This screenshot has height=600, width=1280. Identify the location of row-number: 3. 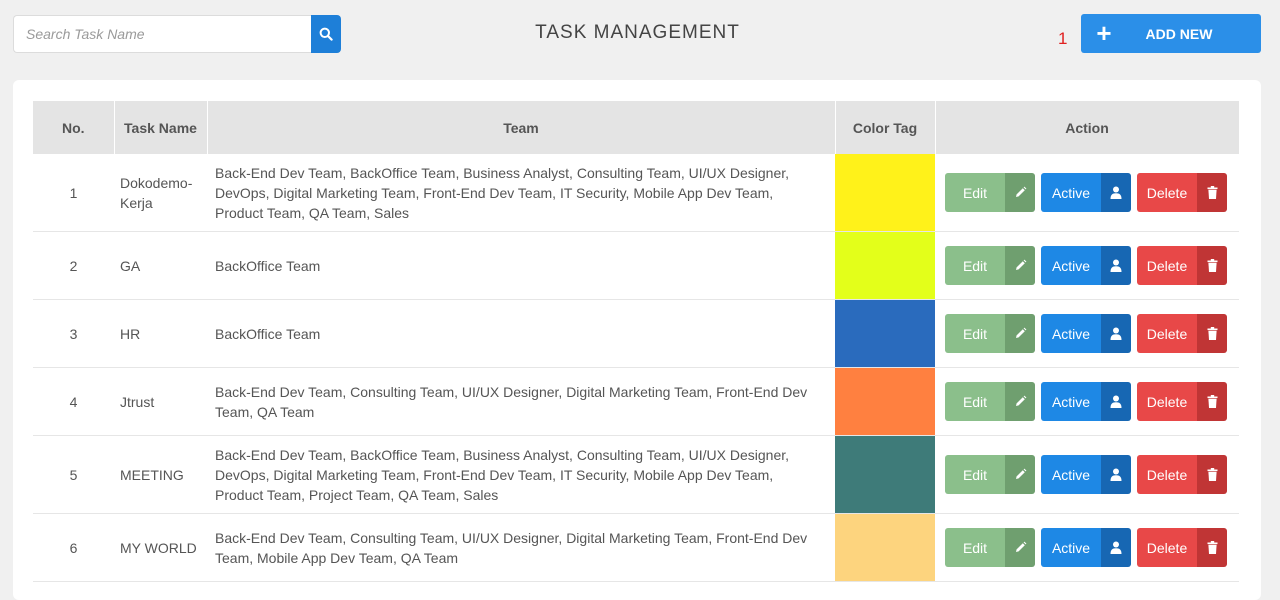
(73, 333).